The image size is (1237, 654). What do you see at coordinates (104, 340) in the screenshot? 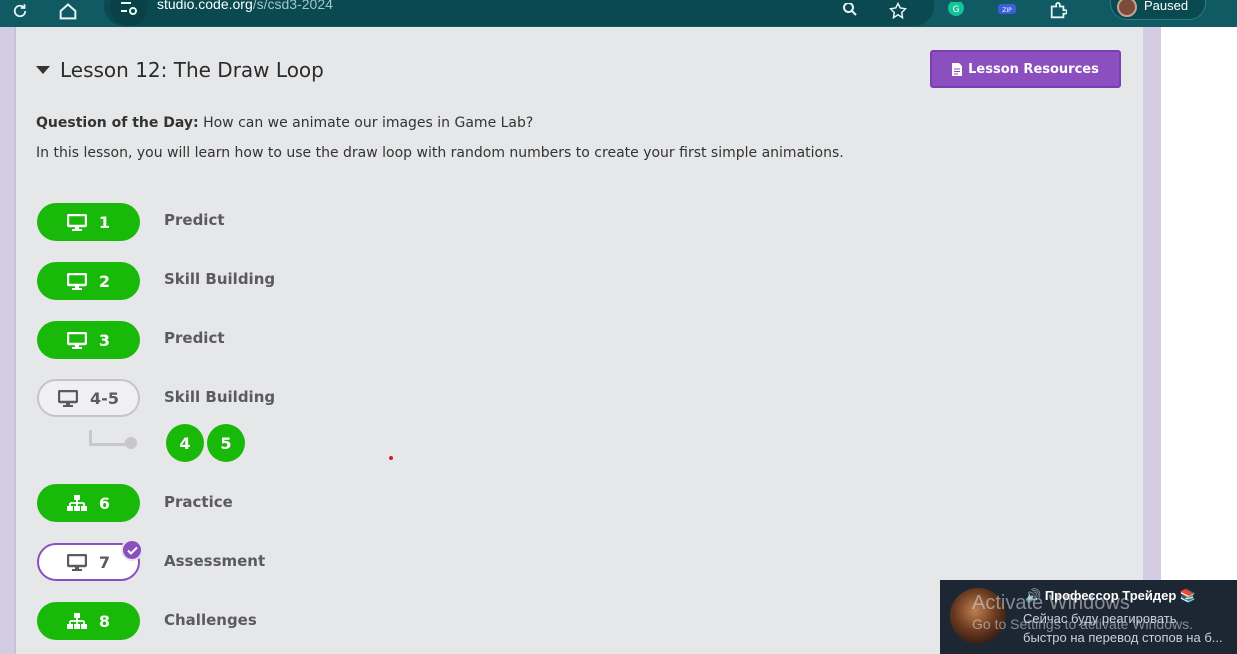
I see `level-number: 3` at bounding box center [104, 340].